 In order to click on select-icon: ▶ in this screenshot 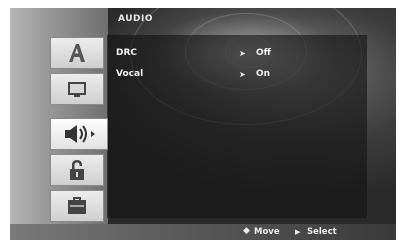, I will do `click(298, 232)`.